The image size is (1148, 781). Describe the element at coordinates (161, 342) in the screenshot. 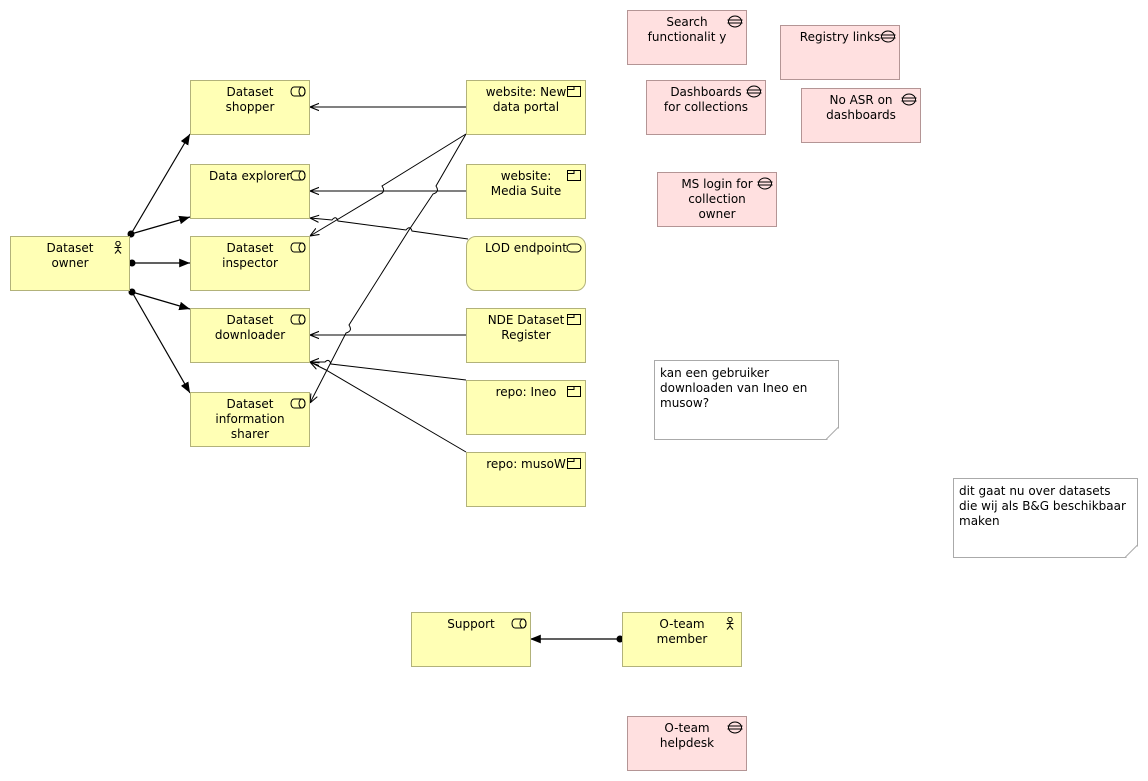

I see `relation-owner-info-sharer` at that location.